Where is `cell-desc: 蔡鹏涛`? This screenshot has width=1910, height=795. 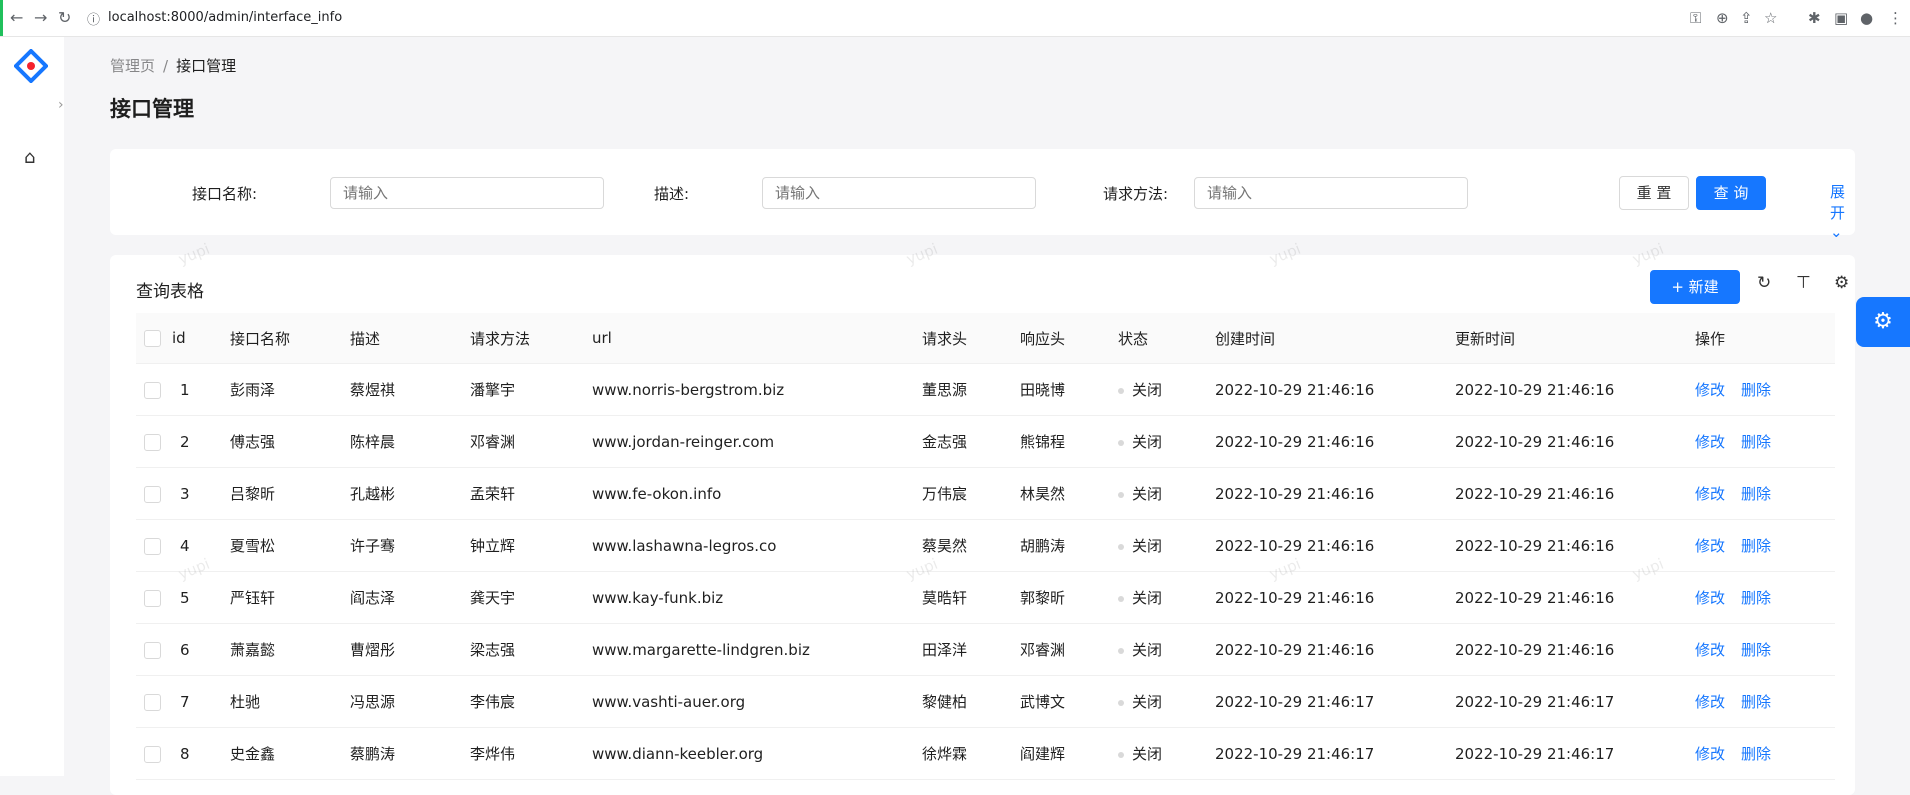 cell-desc: 蔡鹏涛 is located at coordinates (410, 753).